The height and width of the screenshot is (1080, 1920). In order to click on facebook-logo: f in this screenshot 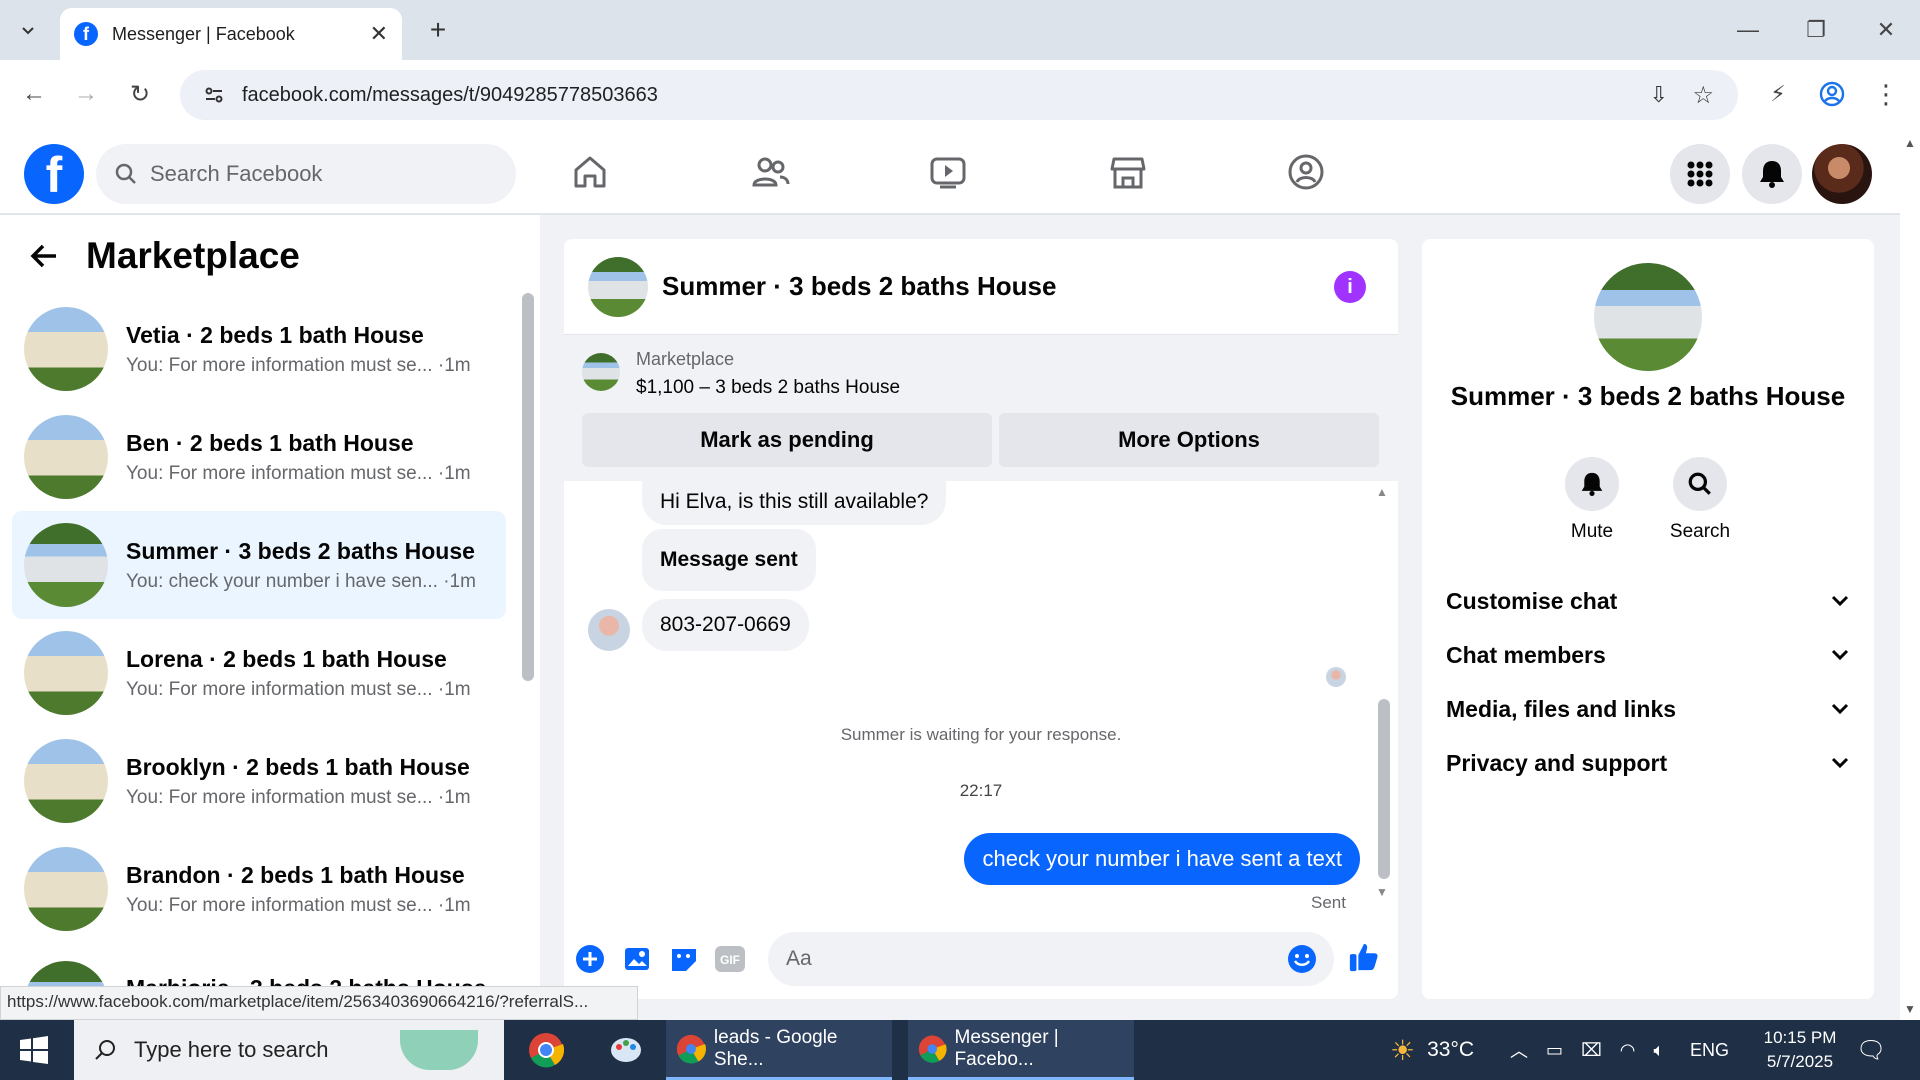, I will do `click(54, 174)`.